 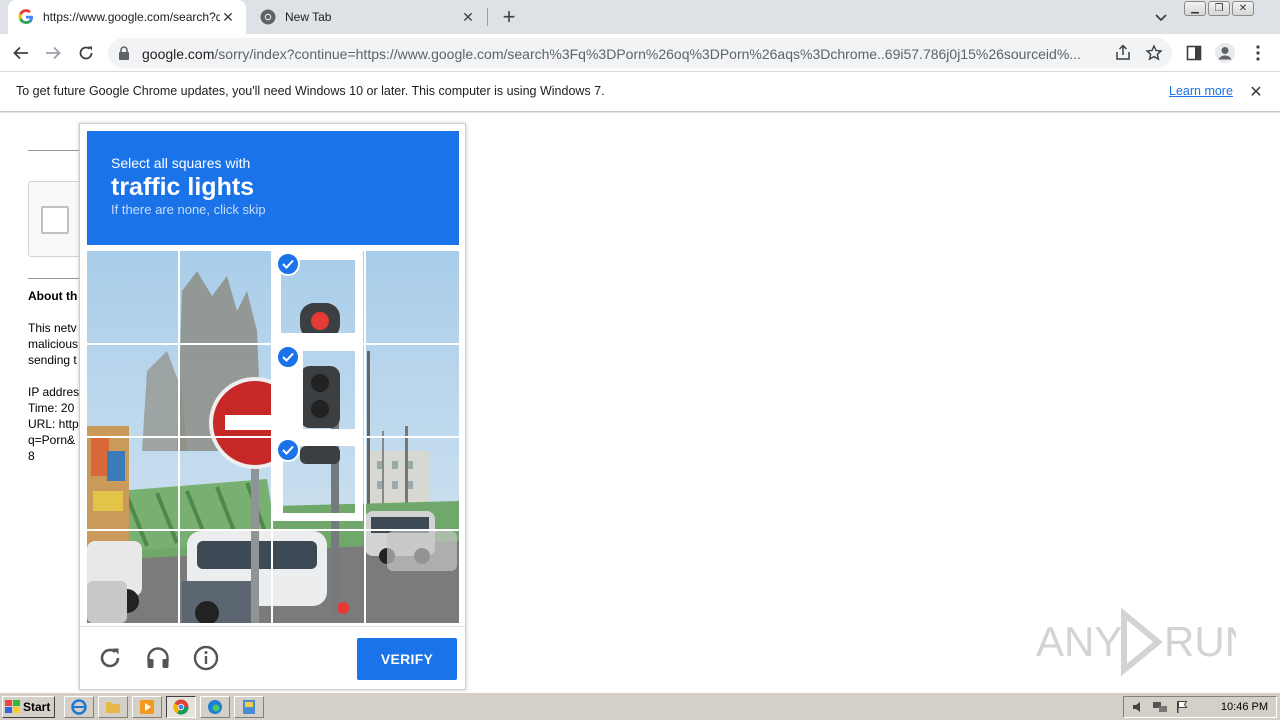 What do you see at coordinates (640, 706) in the screenshot?
I see `windows-taskbar: Start 10:46 PM` at bounding box center [640, 706].